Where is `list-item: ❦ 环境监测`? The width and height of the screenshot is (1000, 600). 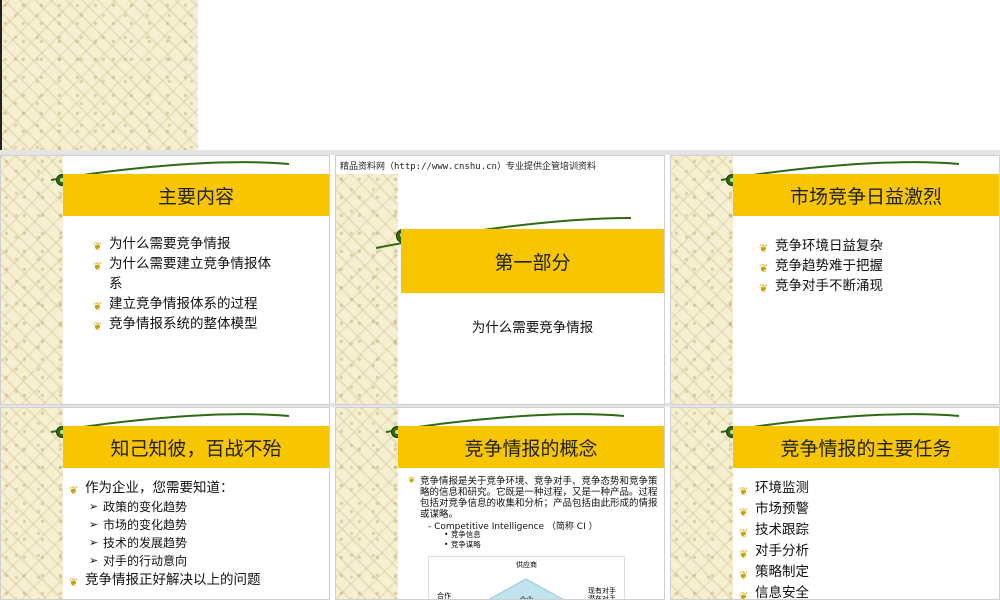 list-item: ❦ 环境监测 is located at coordinates (839, 488).